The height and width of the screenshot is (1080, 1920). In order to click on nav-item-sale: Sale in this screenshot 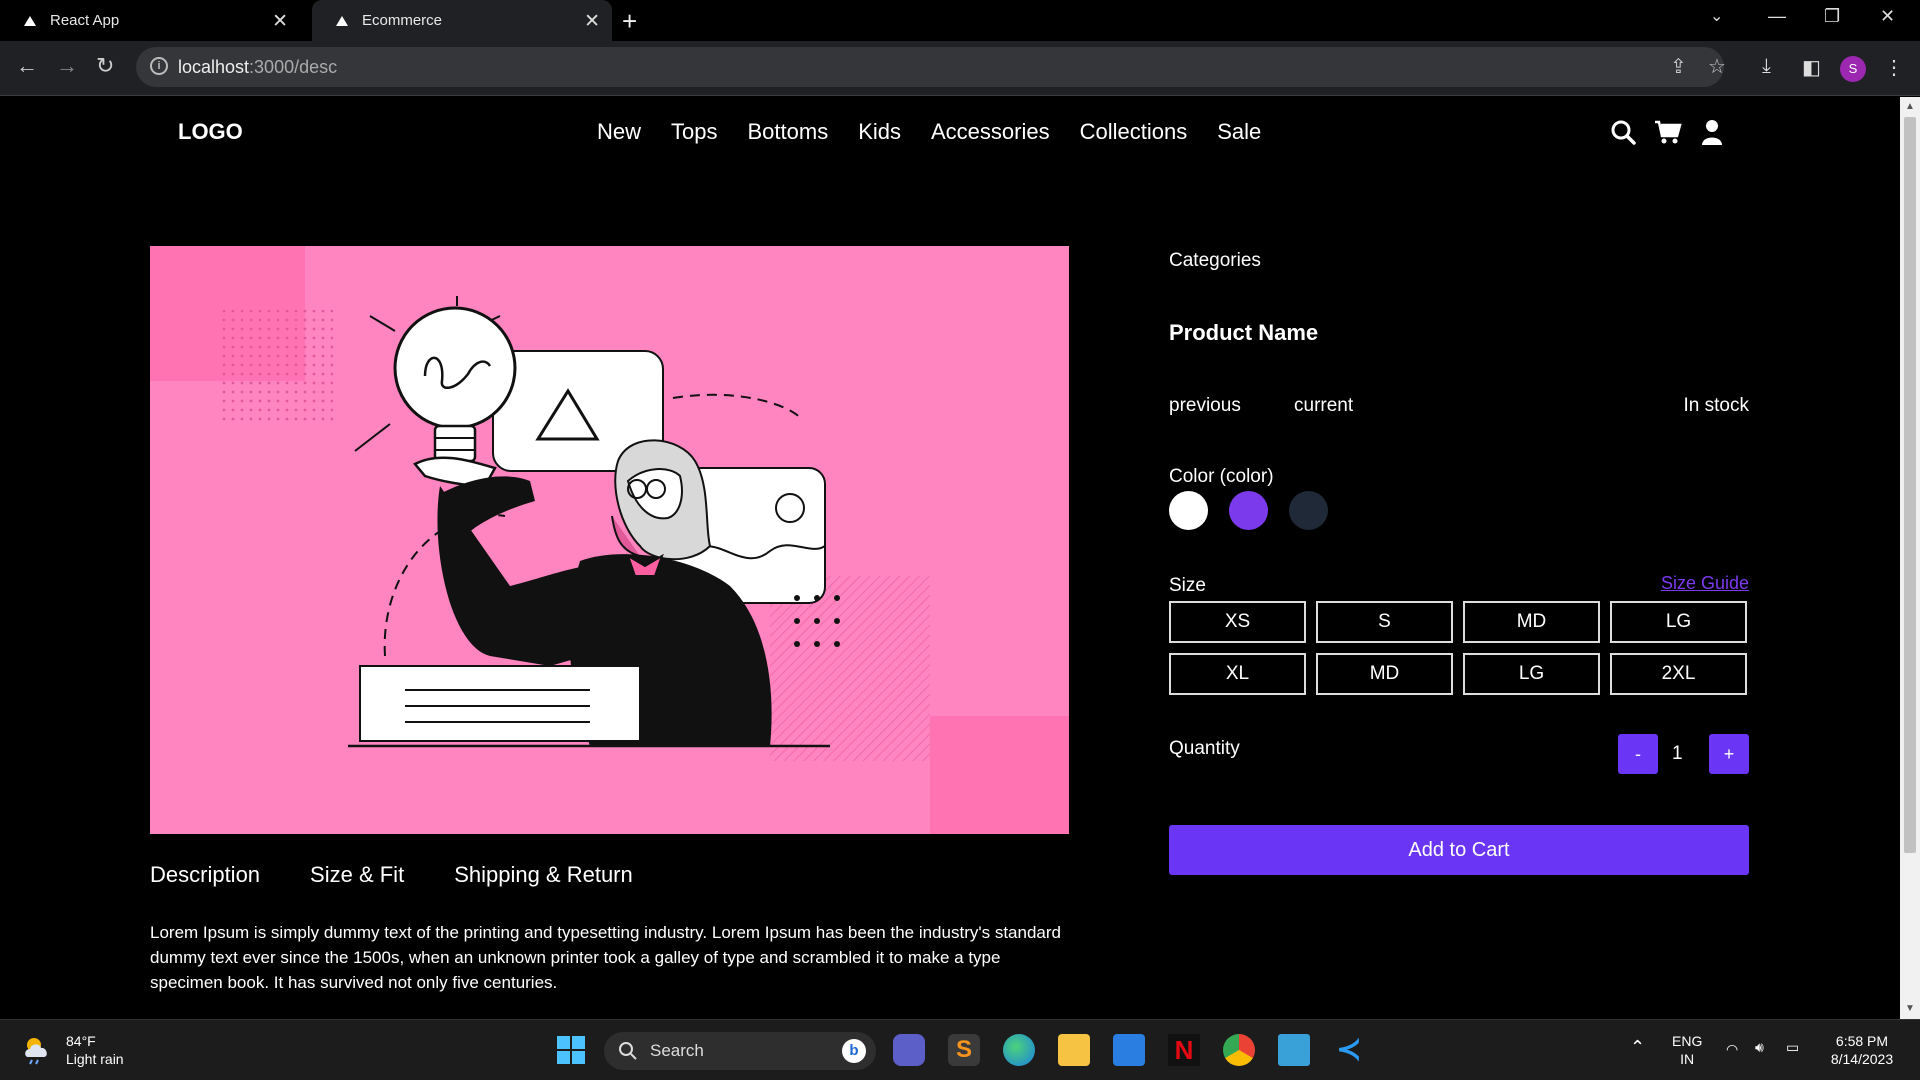, I will do `click(1239, 132)`.